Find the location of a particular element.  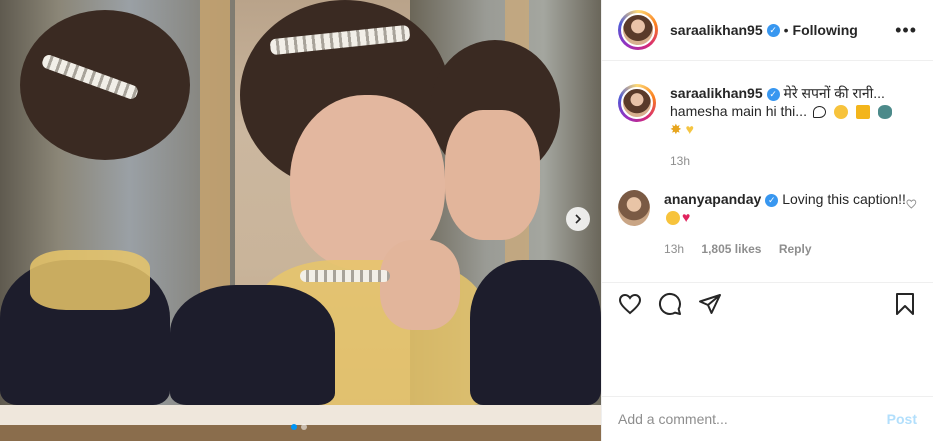

reflection-outfit-right is located at coordinates (535, 332).